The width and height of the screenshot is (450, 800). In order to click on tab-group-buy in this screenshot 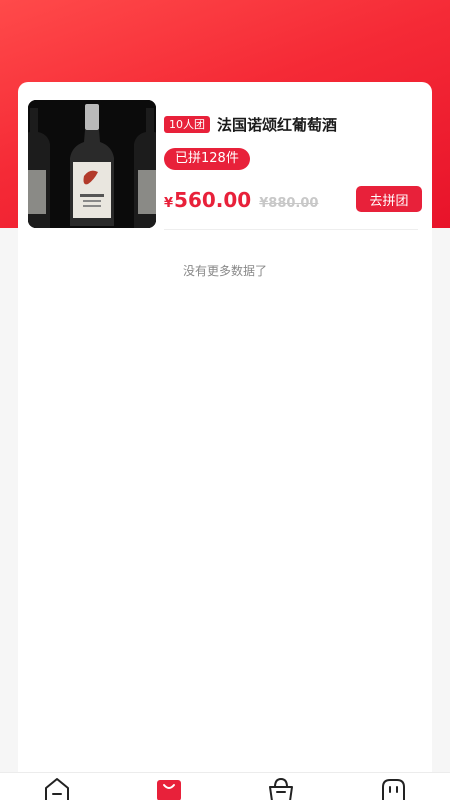, I will do `click(169, 788)`.